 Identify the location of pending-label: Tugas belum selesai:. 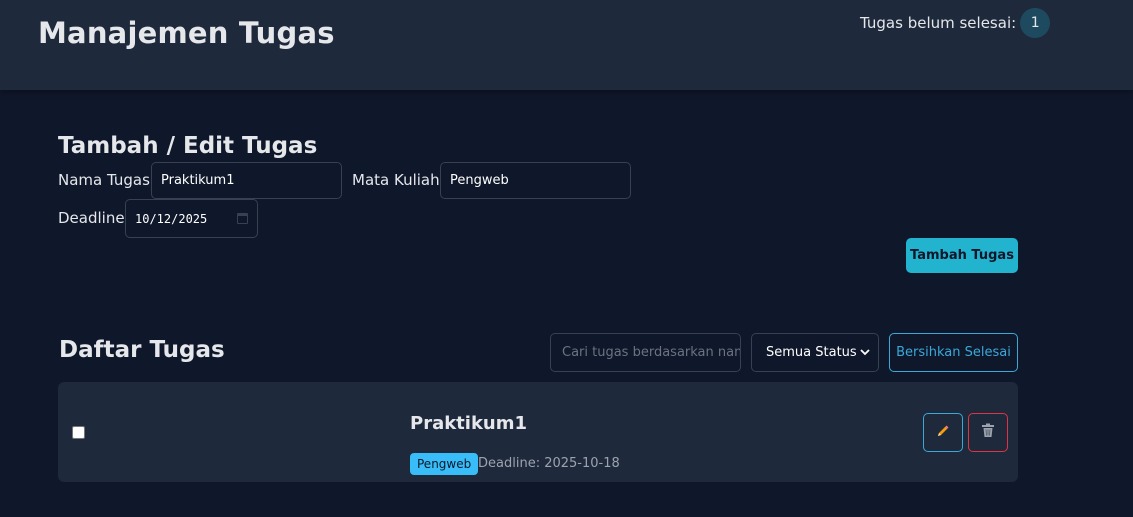
(938, 23).